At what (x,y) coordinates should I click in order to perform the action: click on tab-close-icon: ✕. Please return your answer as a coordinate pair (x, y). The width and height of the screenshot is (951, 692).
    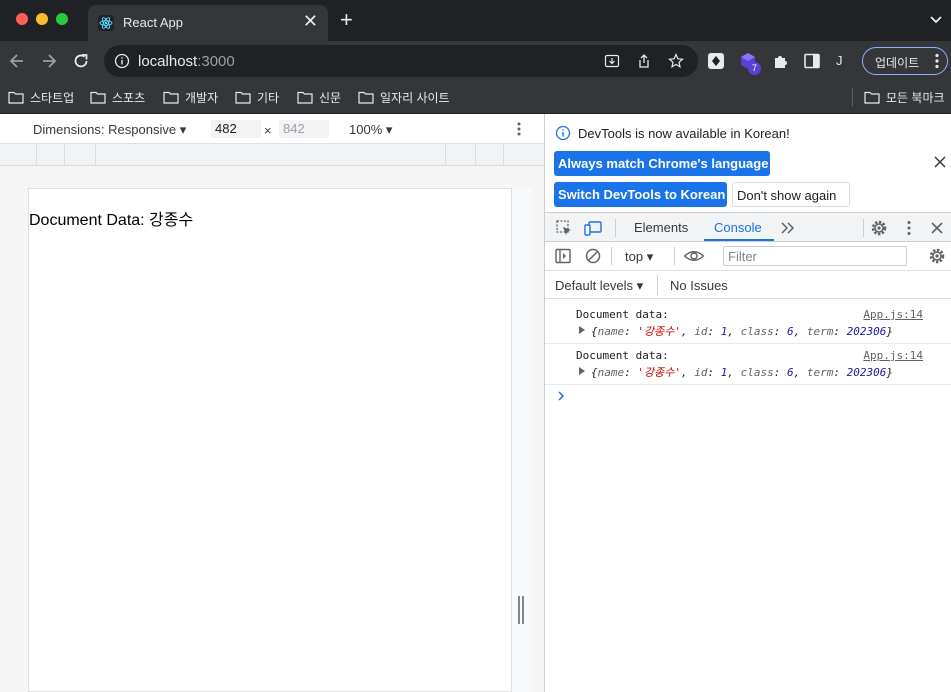
    Looking at the image, I should click on (310, 21).